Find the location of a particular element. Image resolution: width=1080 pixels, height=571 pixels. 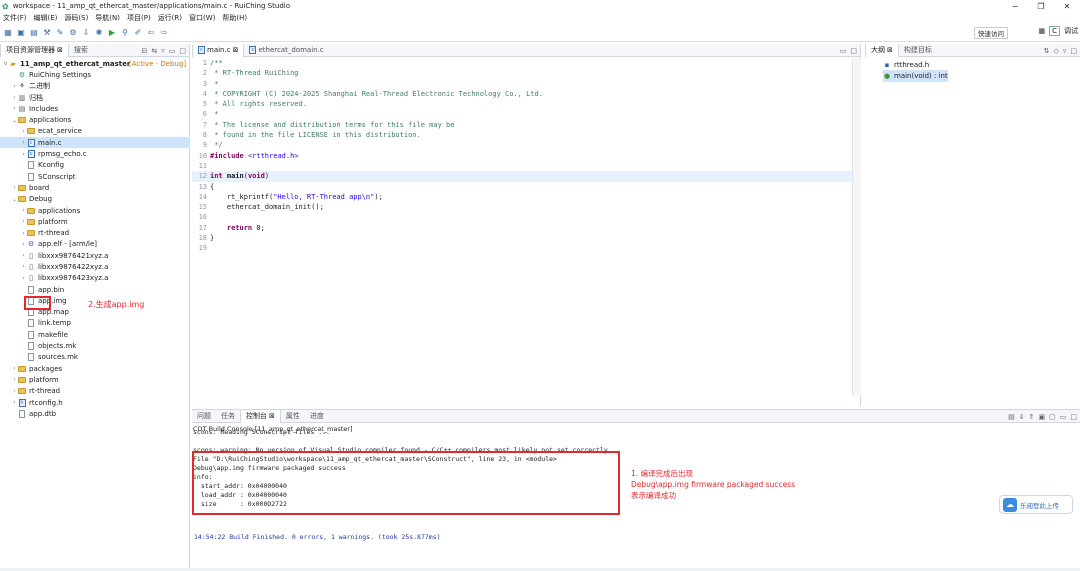

menu-navigate: 导航(N) is located at coordinates (107, 18).